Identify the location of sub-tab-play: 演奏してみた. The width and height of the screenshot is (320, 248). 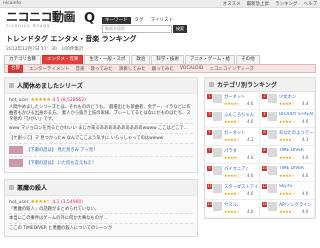
(132, 69).